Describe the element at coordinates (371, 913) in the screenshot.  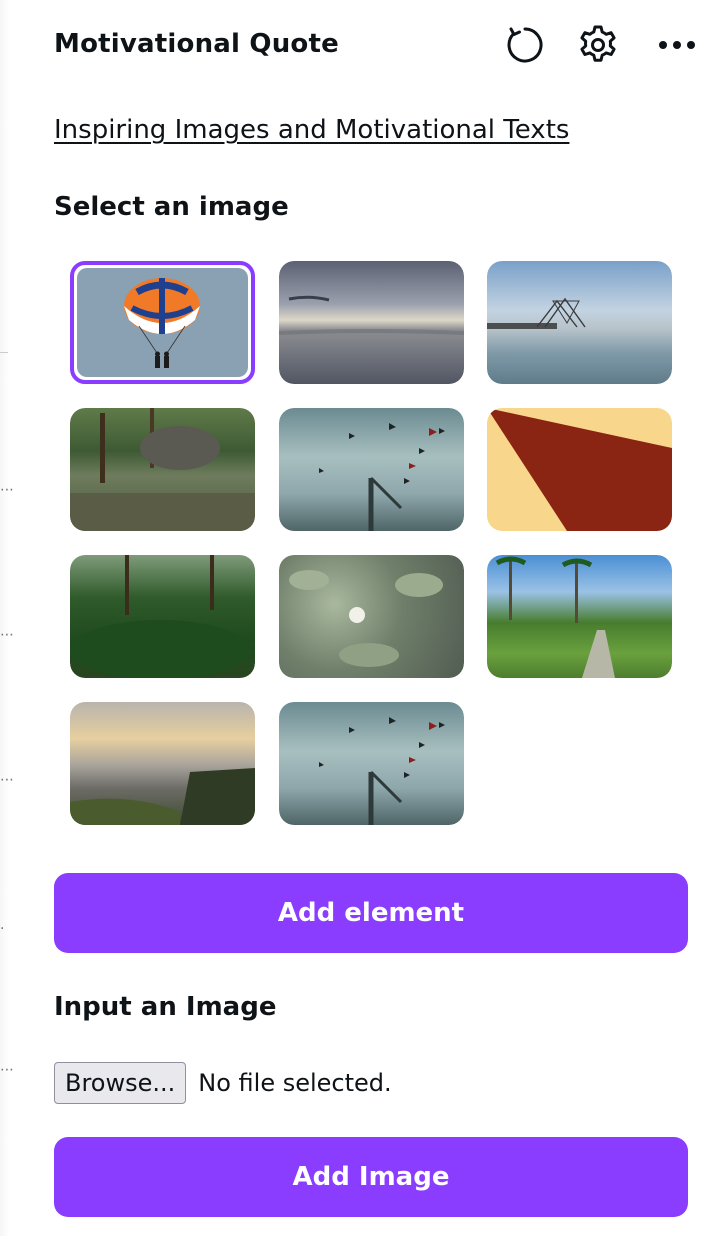
I see `add-element-button: Add element` at that location.